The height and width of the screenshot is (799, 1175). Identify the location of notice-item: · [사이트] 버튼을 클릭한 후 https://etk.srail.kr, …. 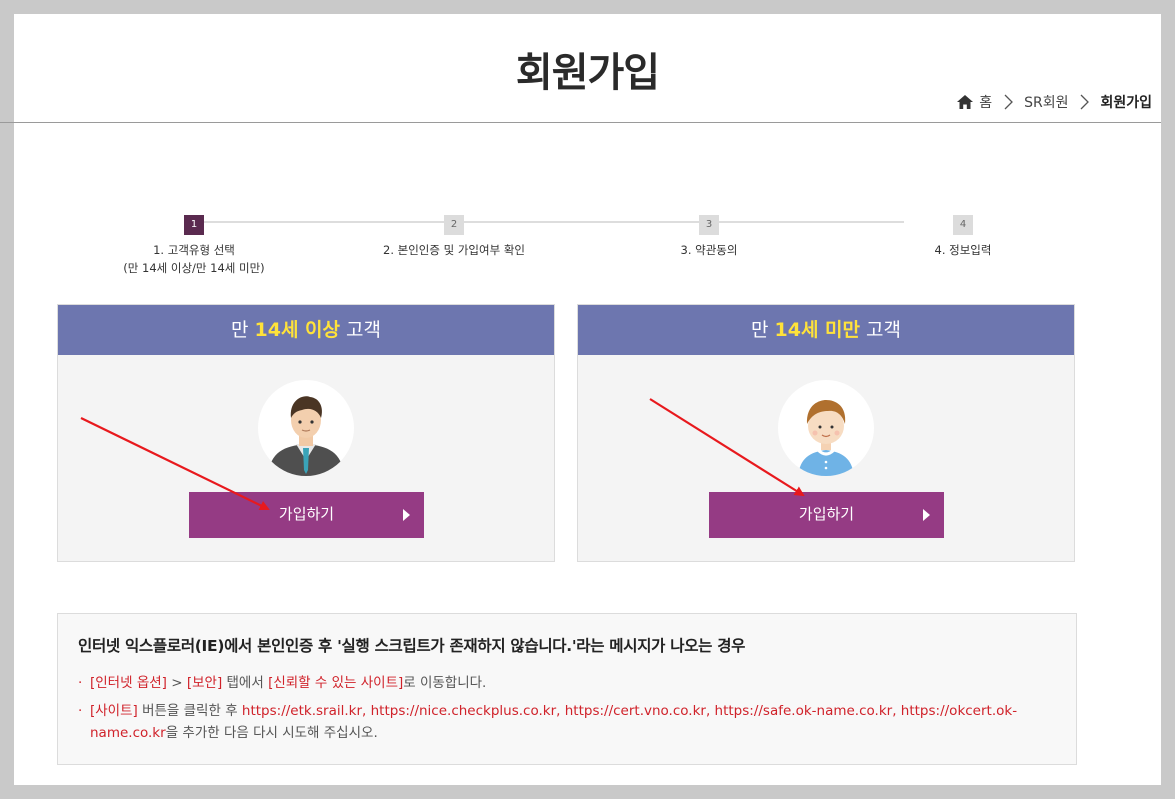
(567, 722).